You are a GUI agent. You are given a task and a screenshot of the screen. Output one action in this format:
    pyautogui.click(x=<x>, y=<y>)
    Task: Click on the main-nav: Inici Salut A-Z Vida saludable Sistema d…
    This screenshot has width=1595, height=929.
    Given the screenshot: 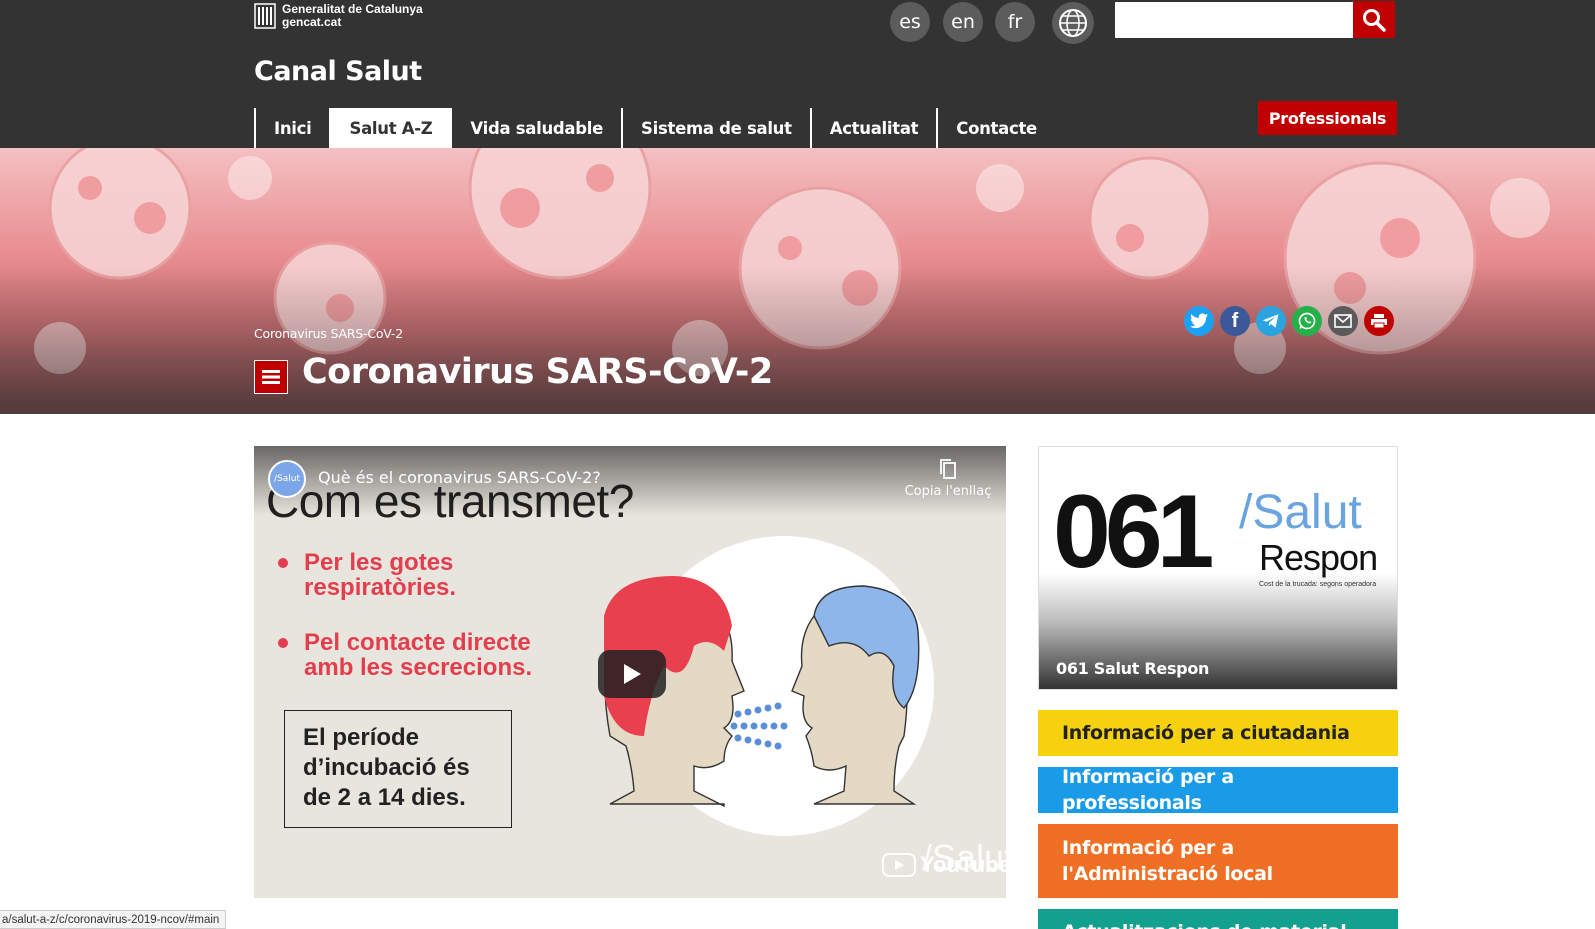 What is the action you would take?
    pyautogui.click(x=654, y=128)
    